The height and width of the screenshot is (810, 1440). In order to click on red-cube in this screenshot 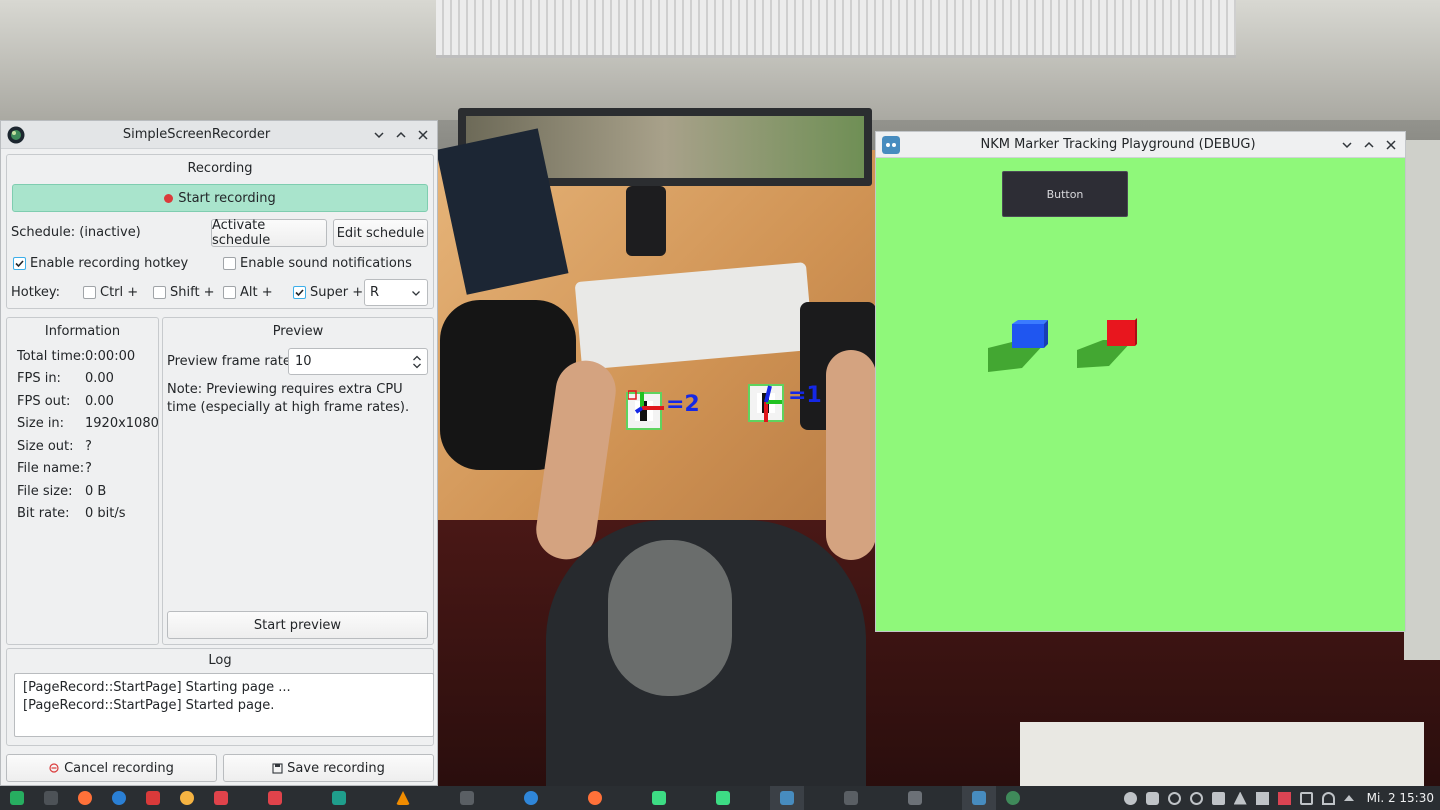, I will do `click(1107, 343)`.